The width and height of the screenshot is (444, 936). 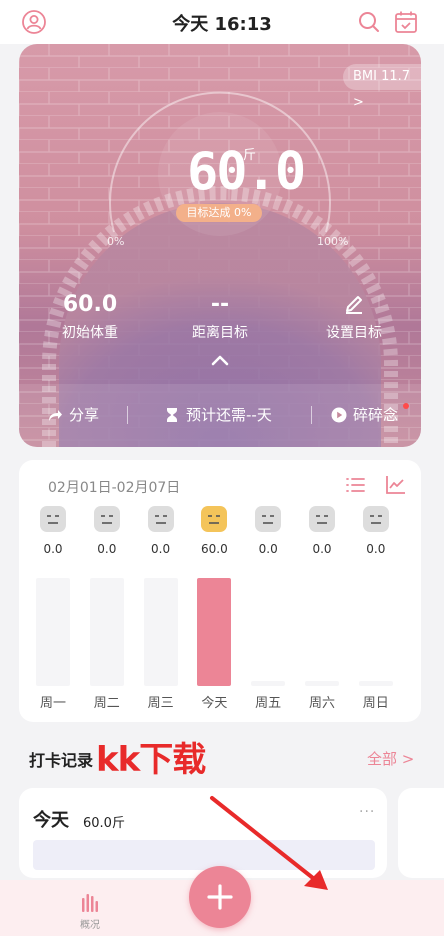 What do you see at coordinates (406, 22) in the screenshot?
I see `calendar-check-icon` at bounding box center [406, 22].